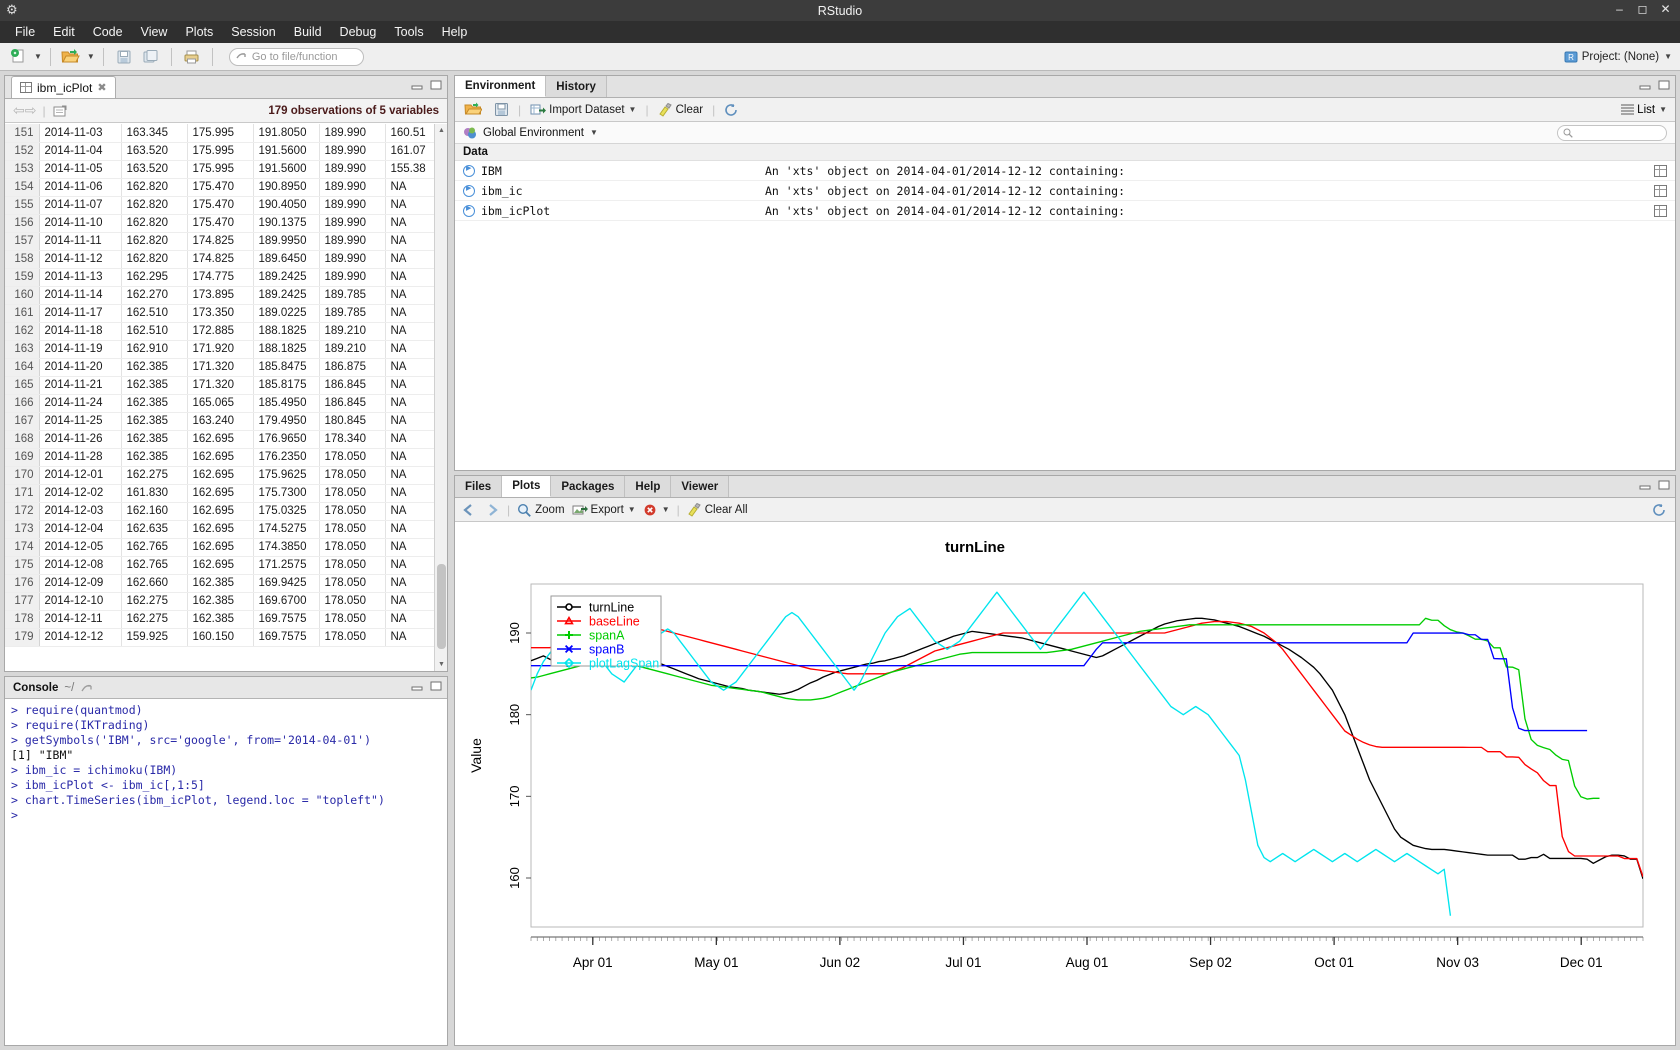 The height and width of the screenshot is (1050, 1680). Describe the element at coordinates (492, 510) in the screenshot. I see `plot-forward-icon` at that location.